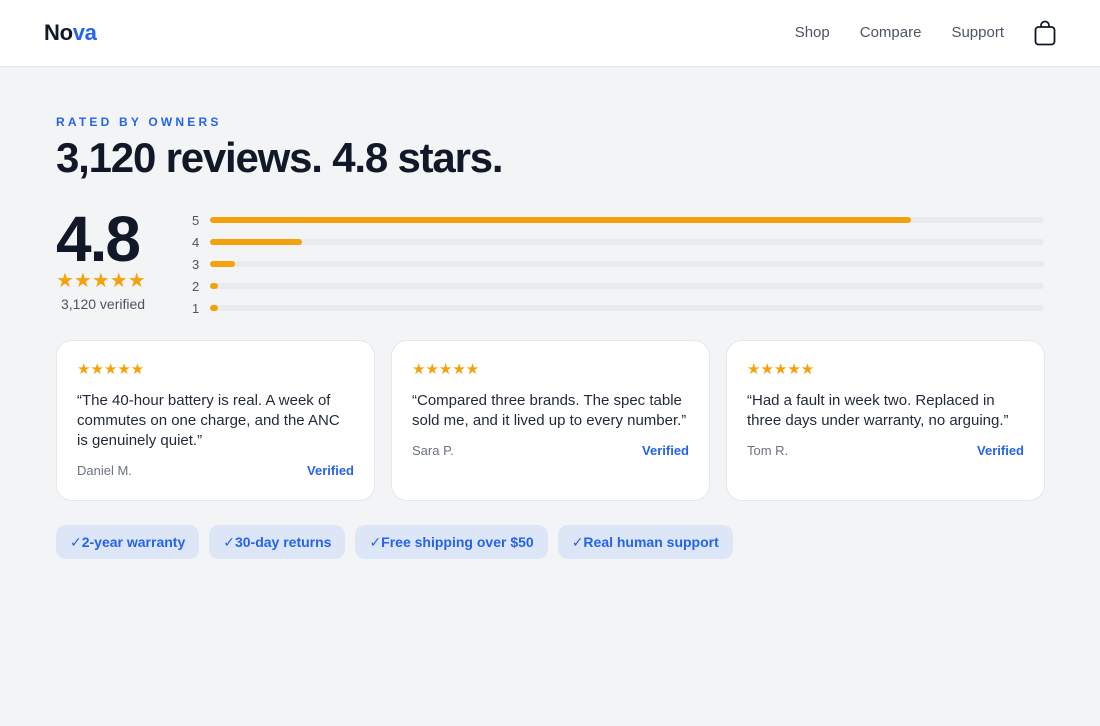 This screenshot has height=726, width=1100. What do you see at coordinates (103, 304) in the screenshot?
I see `verified-review-count: 3,120 verified` at bounding box center [103, 304].